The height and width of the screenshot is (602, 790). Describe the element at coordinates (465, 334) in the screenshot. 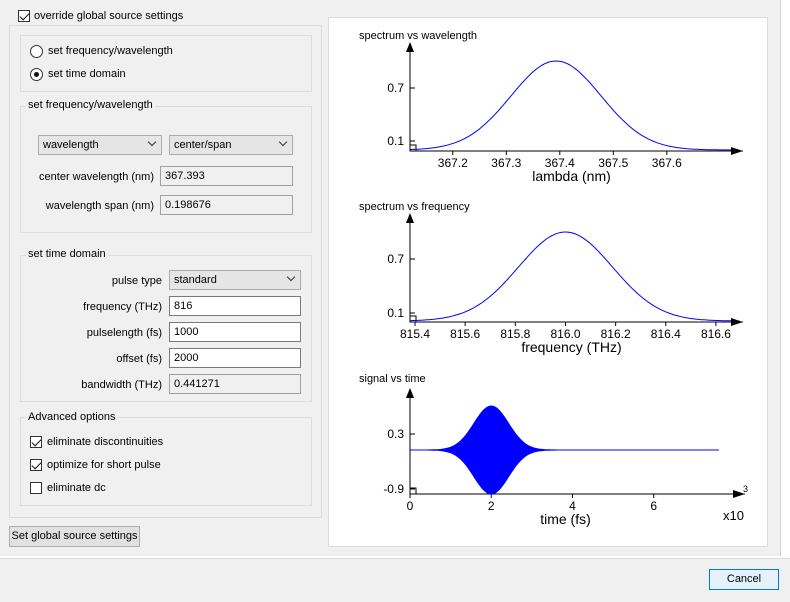

I see `x-tick-label: 815.6` at that location.